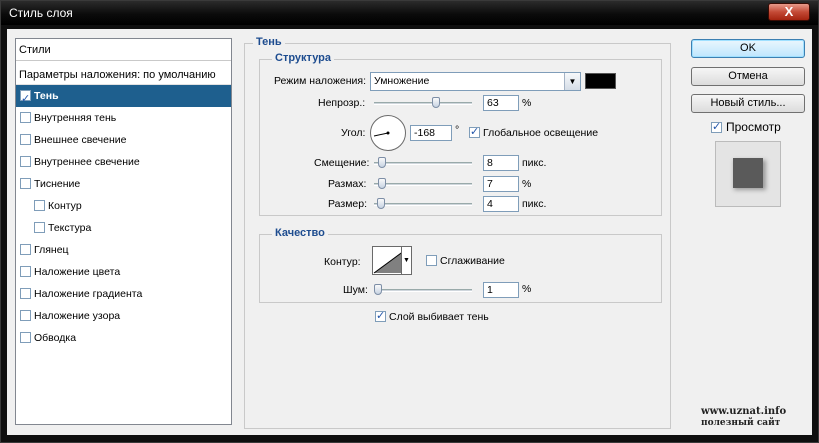  Describe the element at coordinates (41, 13) in the screenshot. I see `window-title: Стиль слоя` at that location.